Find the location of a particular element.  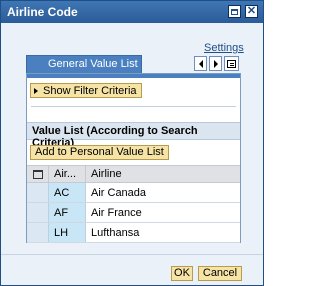

chevron-left-icon is located at coordinates (200, 63).